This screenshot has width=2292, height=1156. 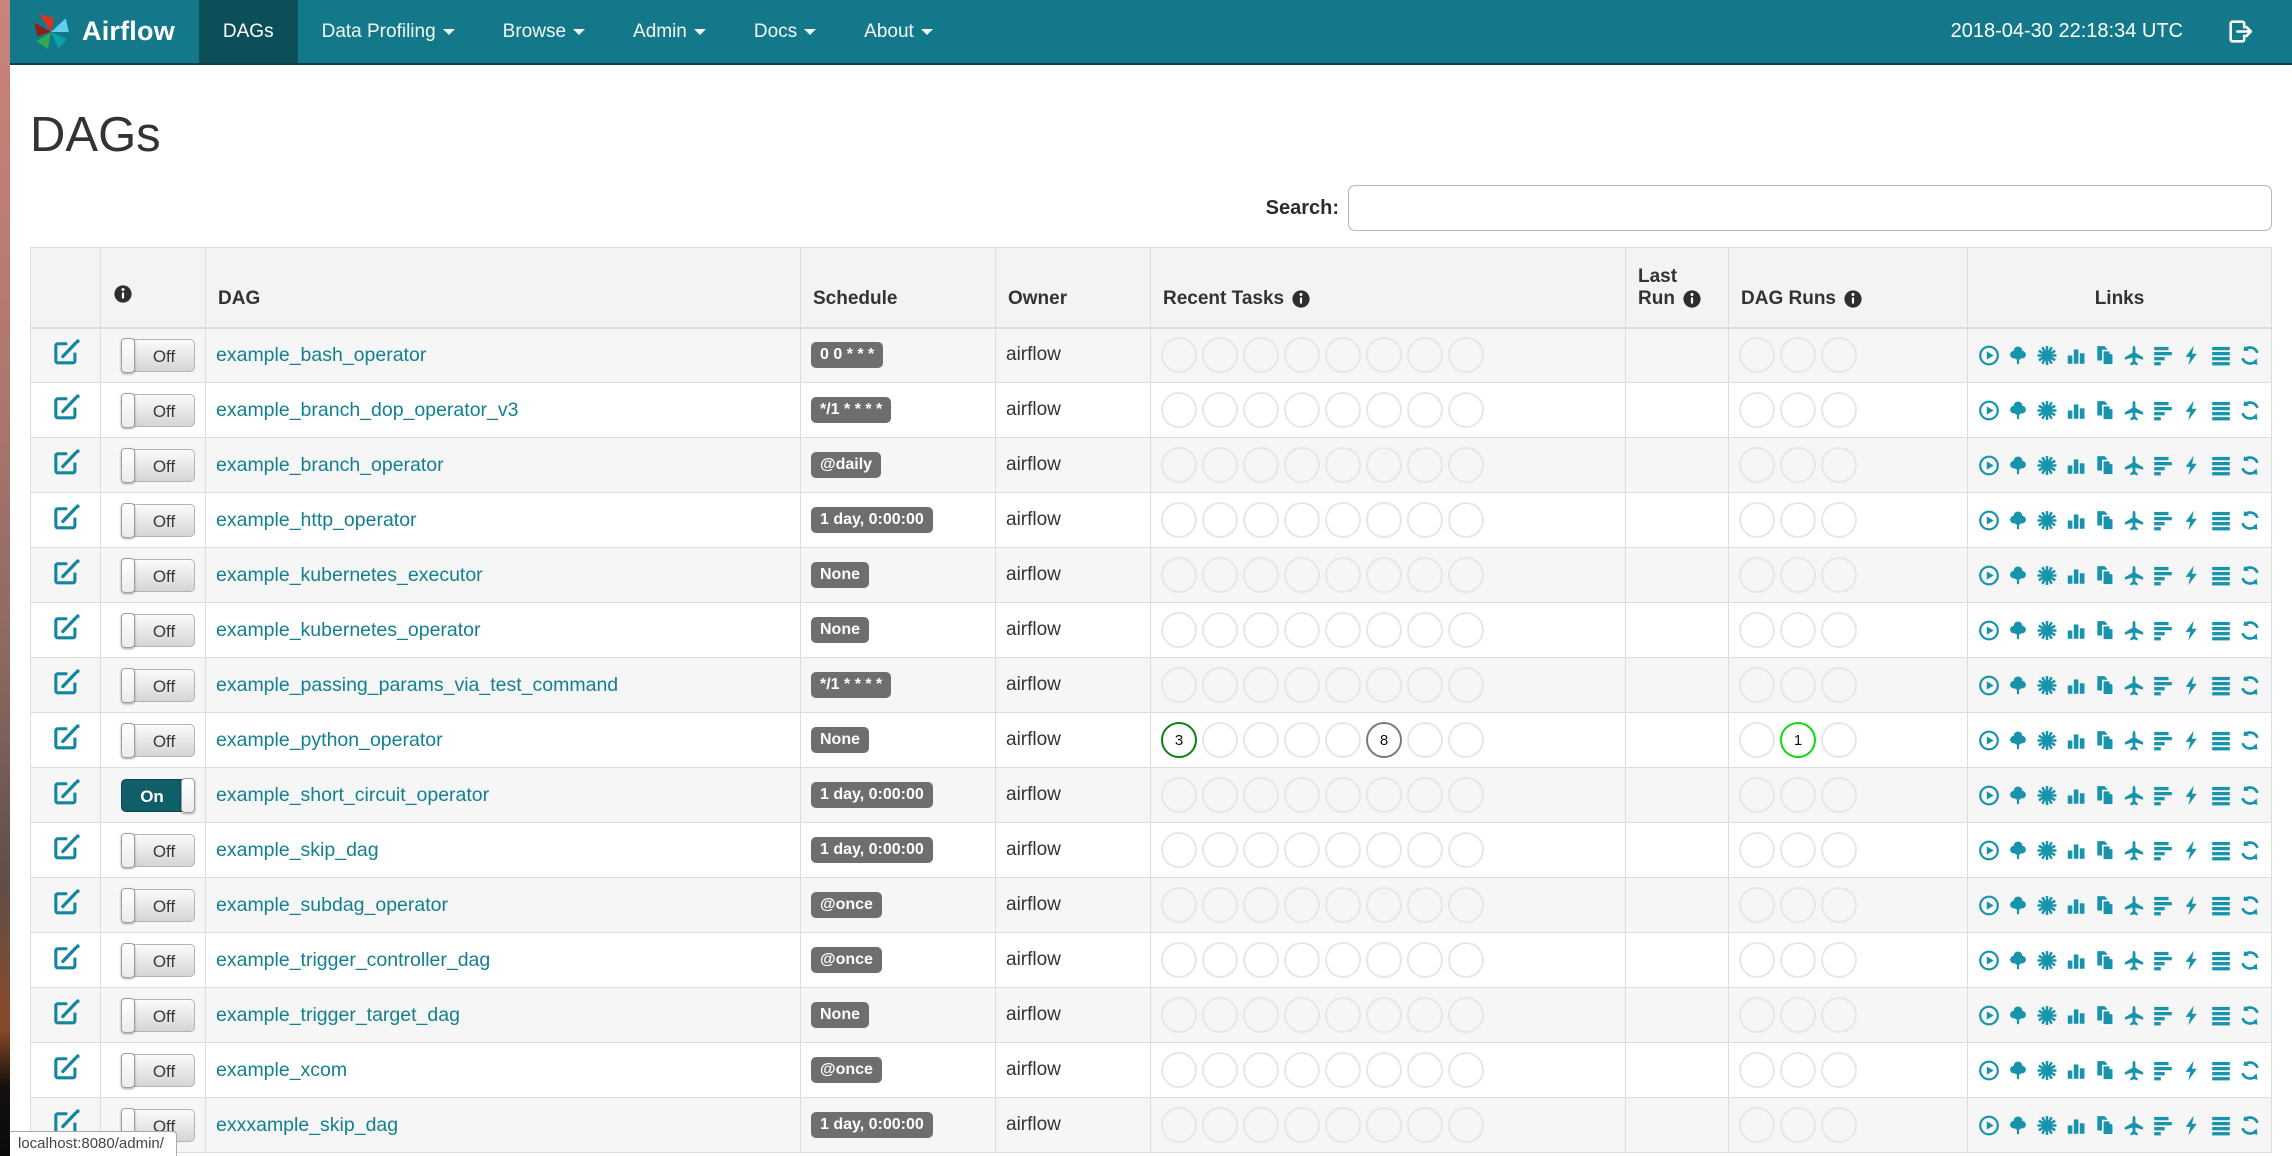 I want to click on gantt-view-icon, so click(x=2163, y=685).